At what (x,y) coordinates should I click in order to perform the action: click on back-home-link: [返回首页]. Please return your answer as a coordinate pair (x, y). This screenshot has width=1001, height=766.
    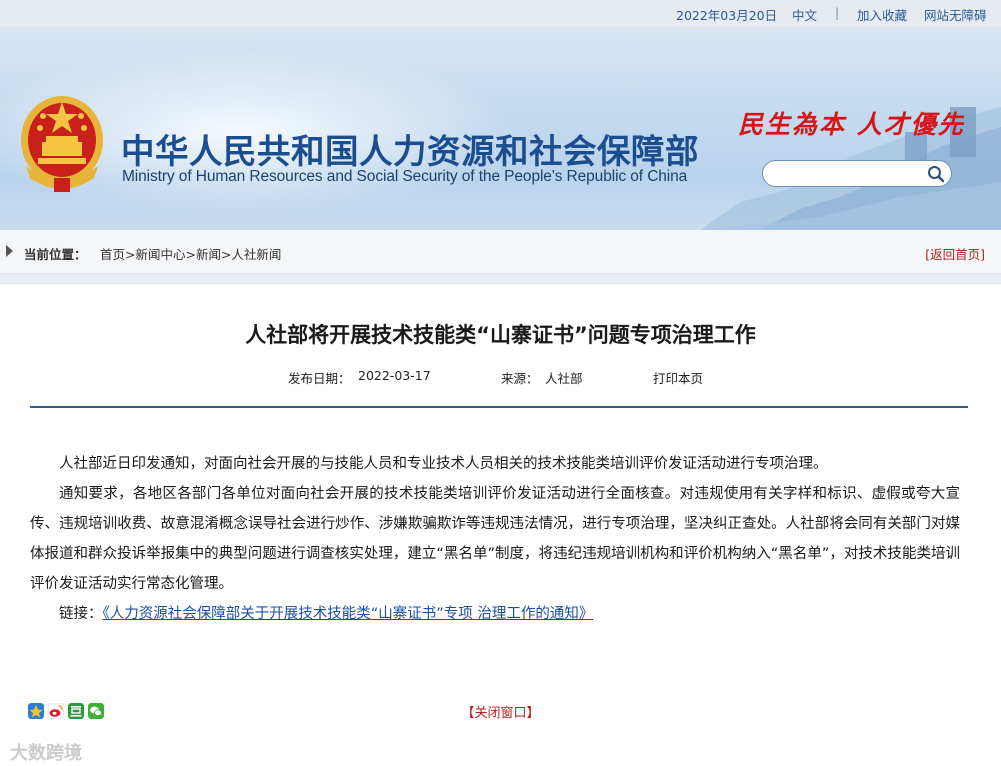
    Looking at the image, I should click on (955, 253).